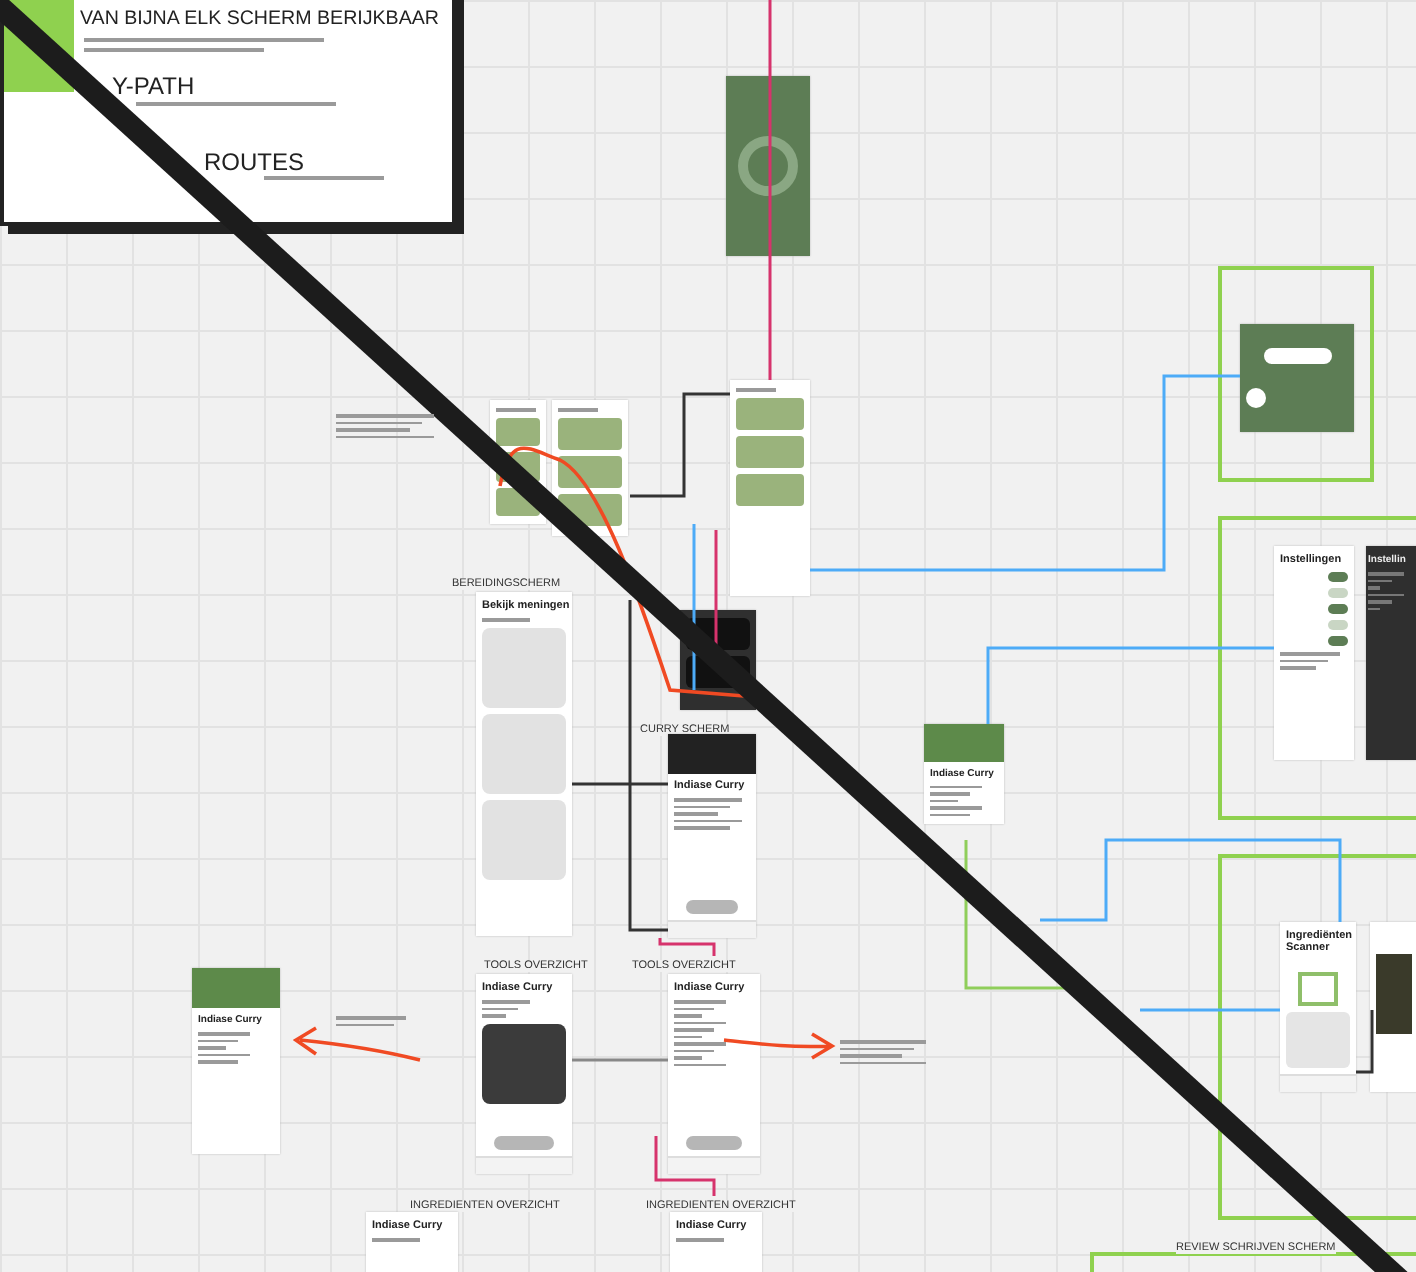 The image size is (1416, 1272). What do you see at coordinates (768, 166) in the screenshot?
I see `logo-drawing` at bounding box center [768, 166].